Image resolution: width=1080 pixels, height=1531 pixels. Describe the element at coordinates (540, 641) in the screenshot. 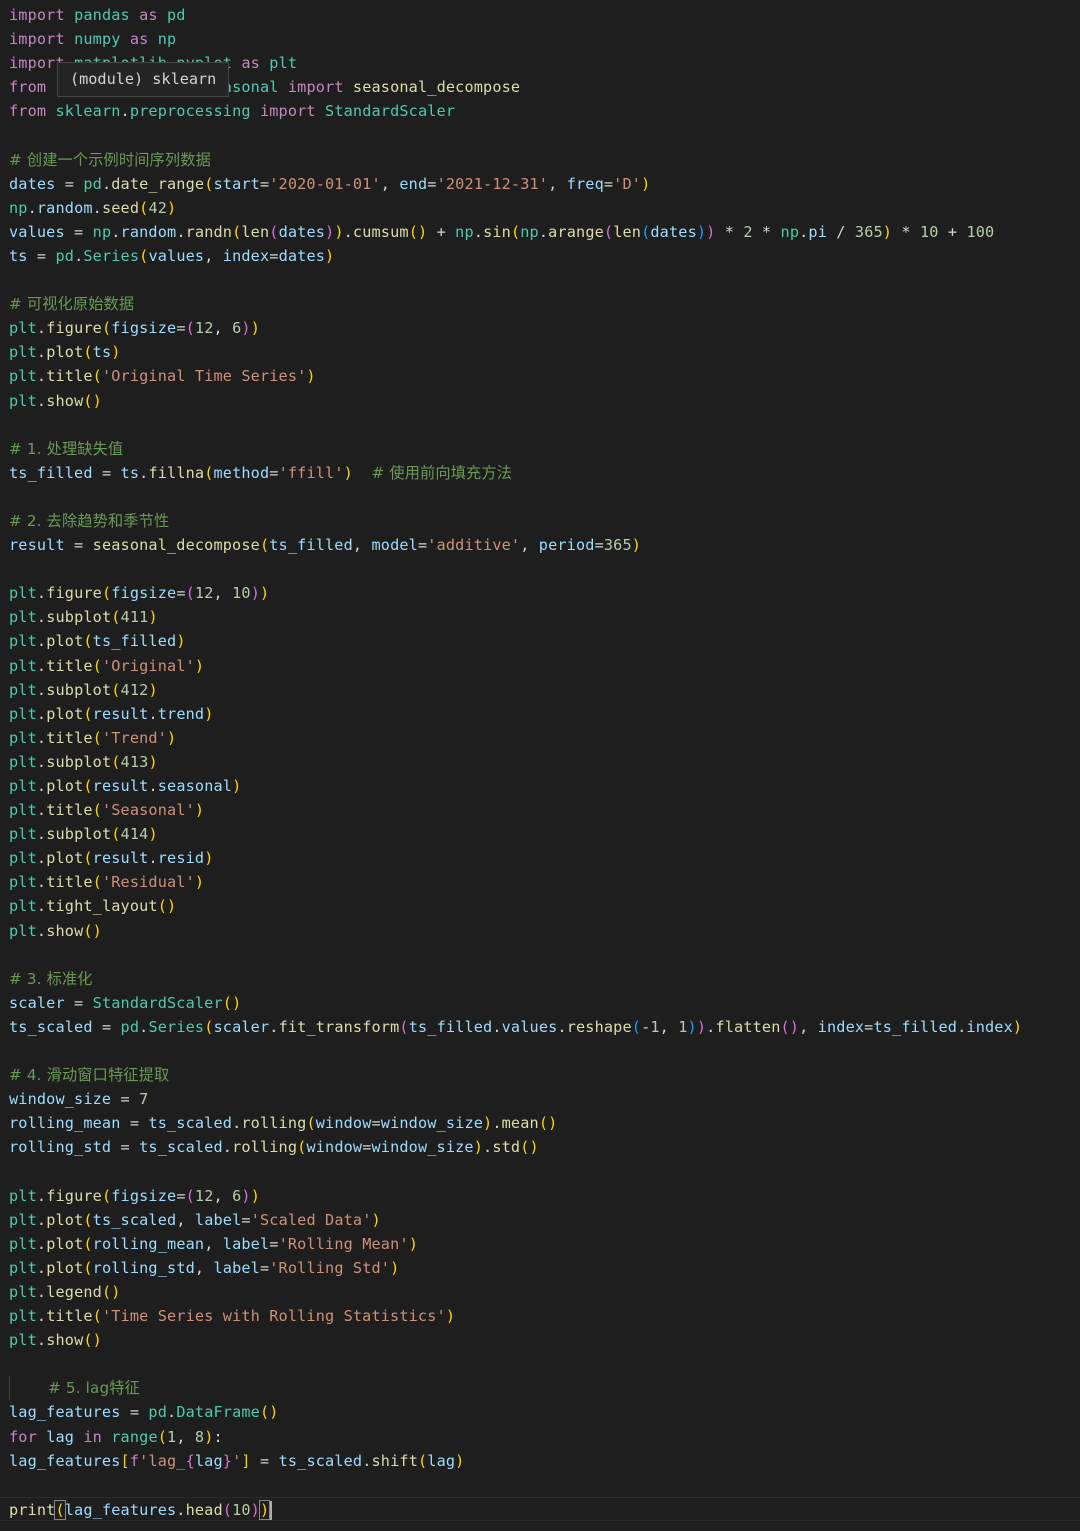

I see `code-line: plt.plot(ts_filled)` at that location.